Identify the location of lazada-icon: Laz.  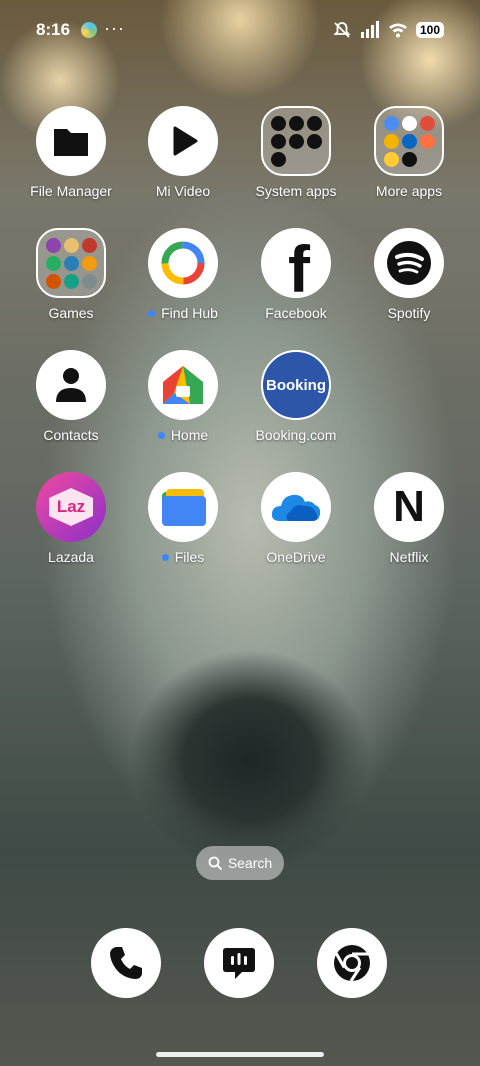
(71, 507).